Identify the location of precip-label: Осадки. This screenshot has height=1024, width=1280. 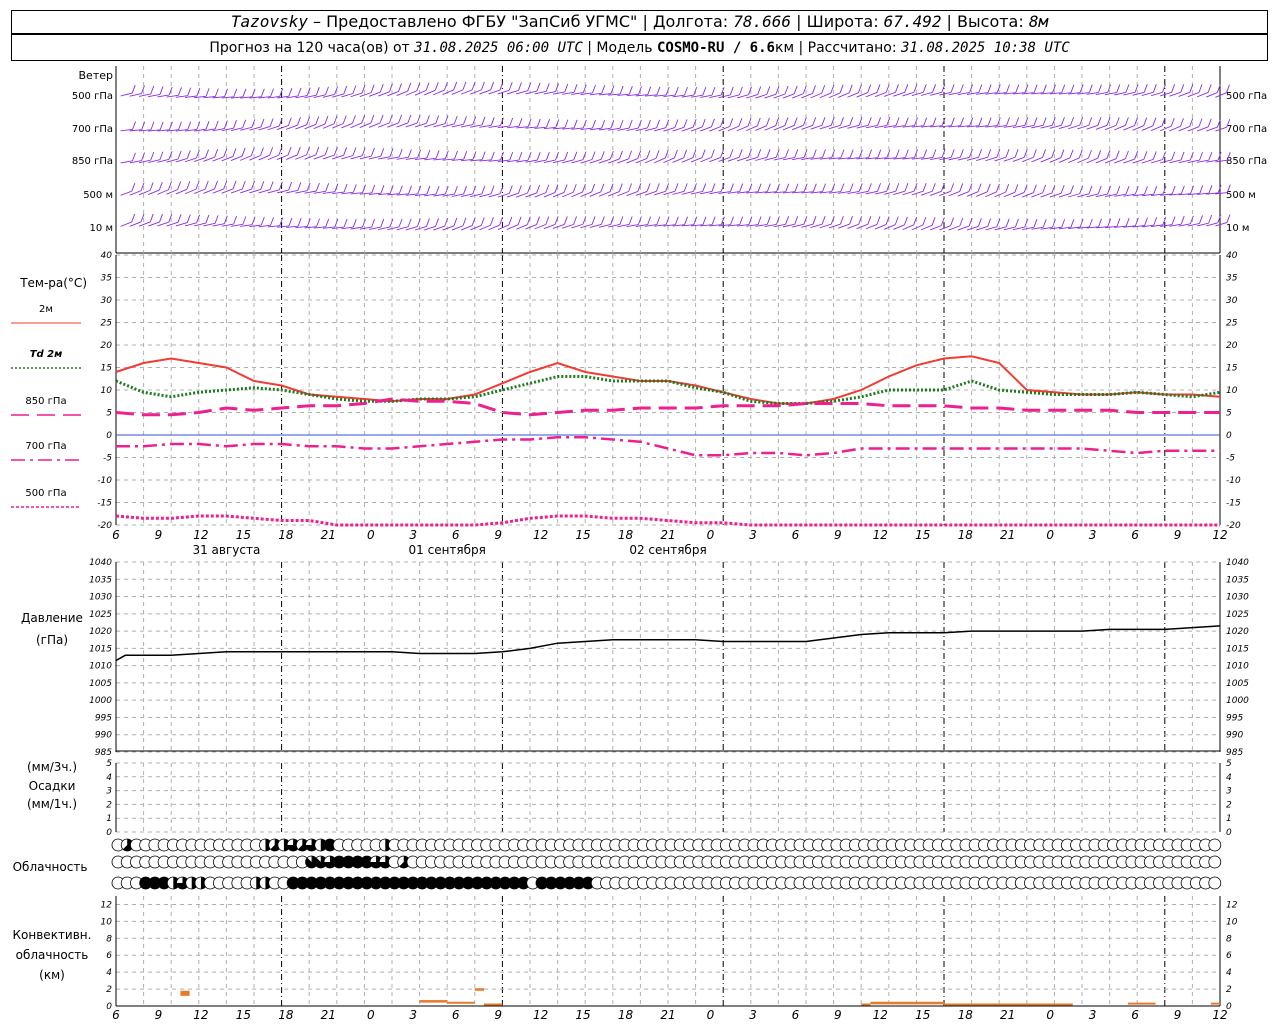
(52, 786).